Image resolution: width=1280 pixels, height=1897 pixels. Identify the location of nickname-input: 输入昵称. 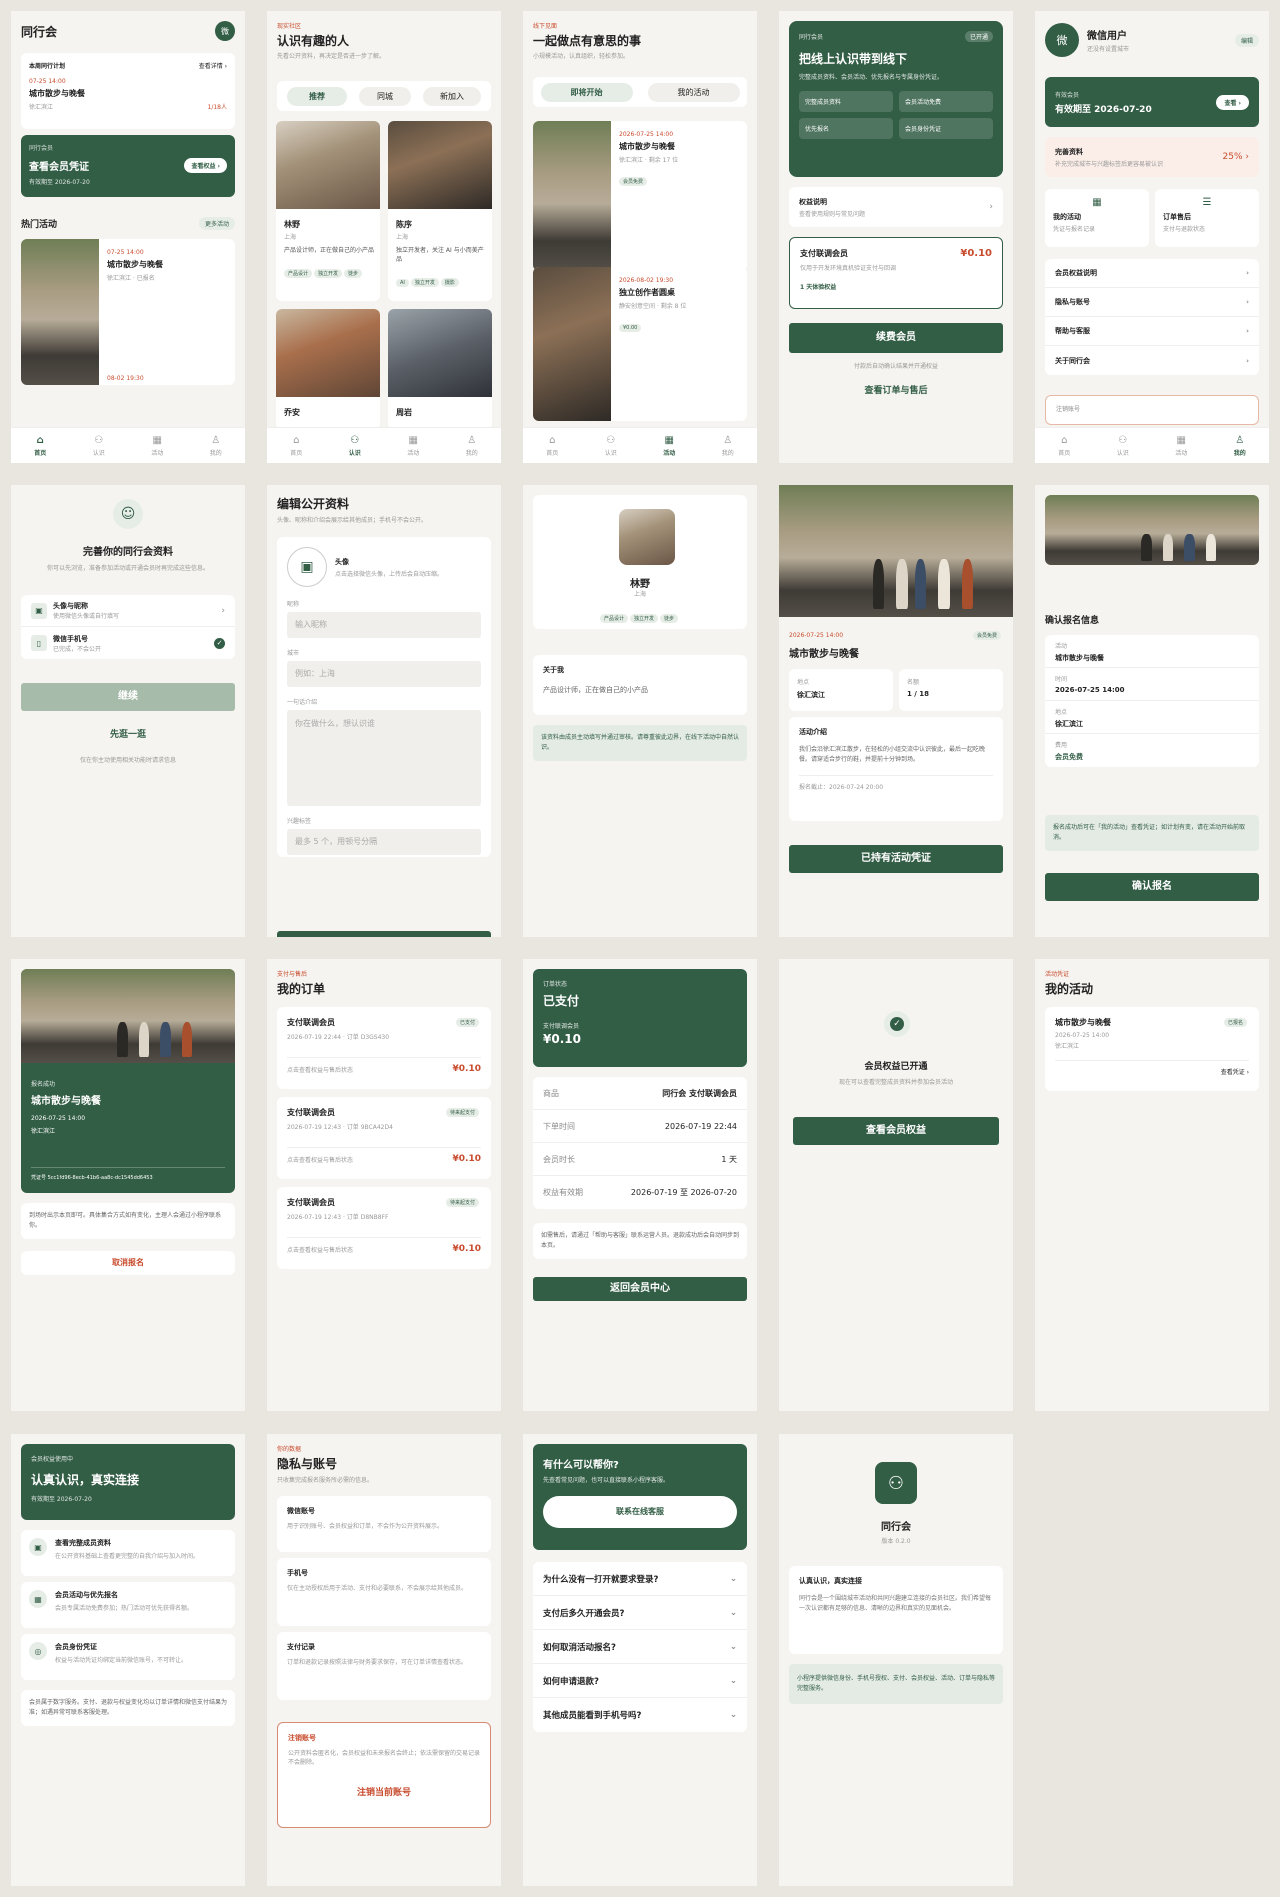
(384, 625).